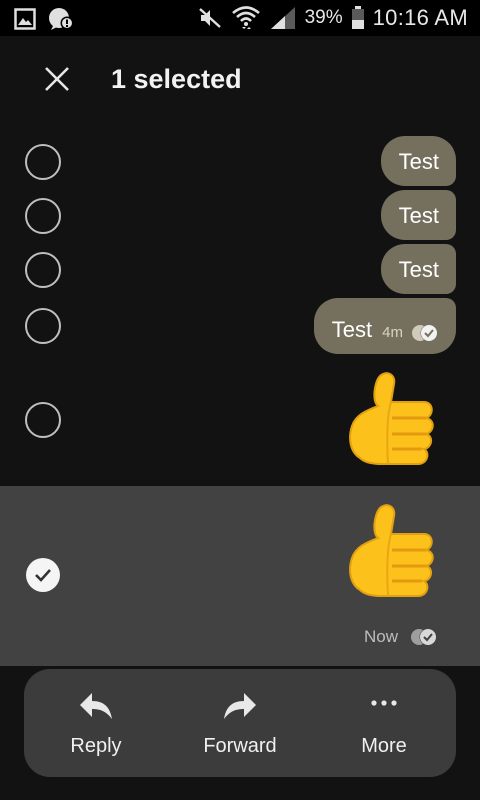  Describe the element at coordinates (176, 79) in the screenshot. I see `page-title: 1 selected` at that location.